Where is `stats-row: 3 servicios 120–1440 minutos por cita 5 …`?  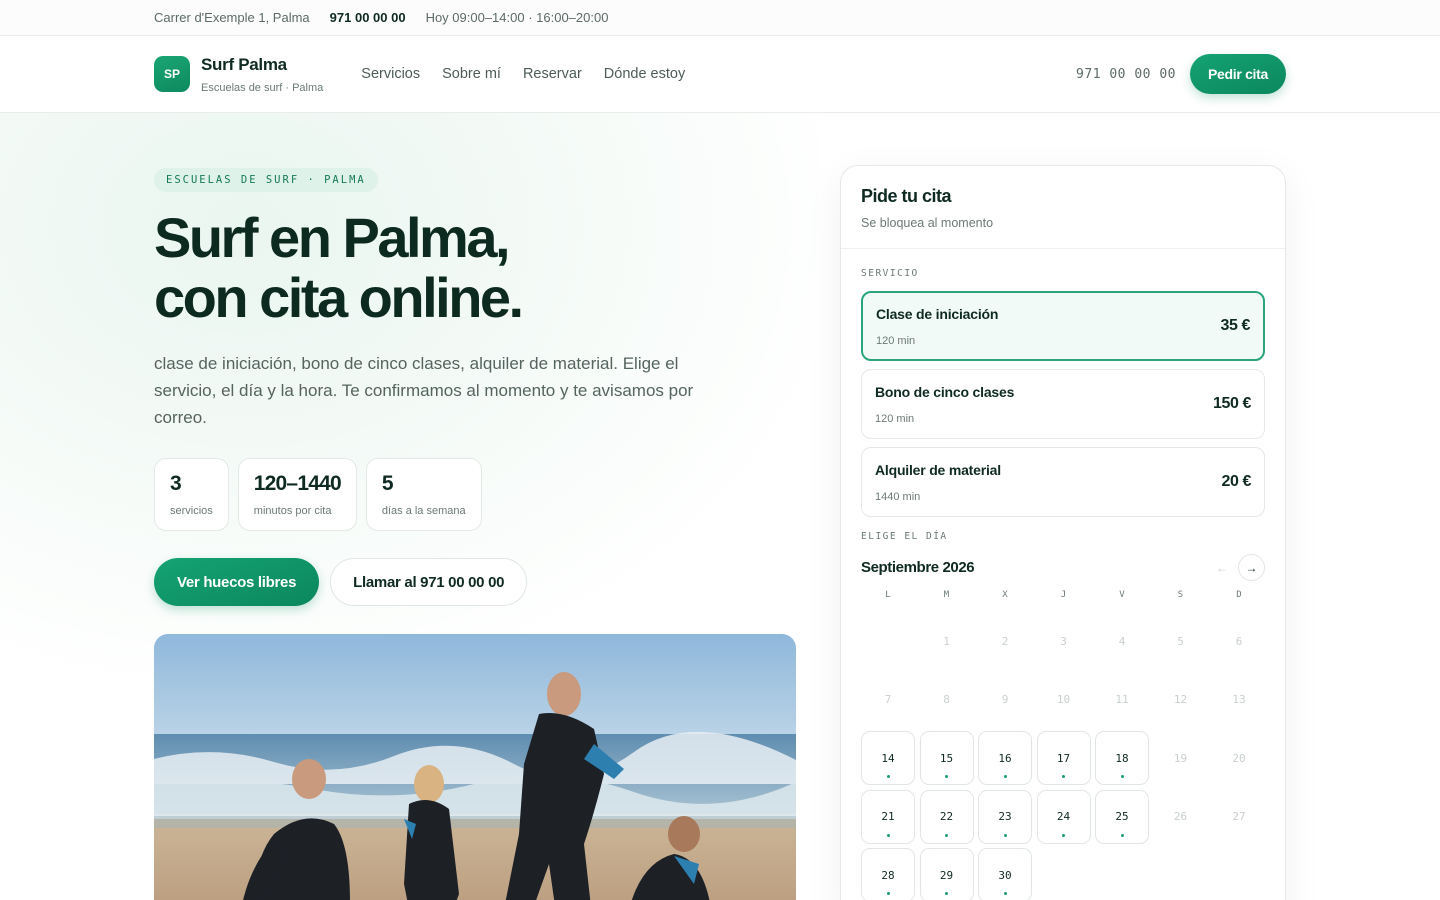 stats-row: 3 servicios 120–1440 minutos por cita 5 … is located at coordinates (479, 494).